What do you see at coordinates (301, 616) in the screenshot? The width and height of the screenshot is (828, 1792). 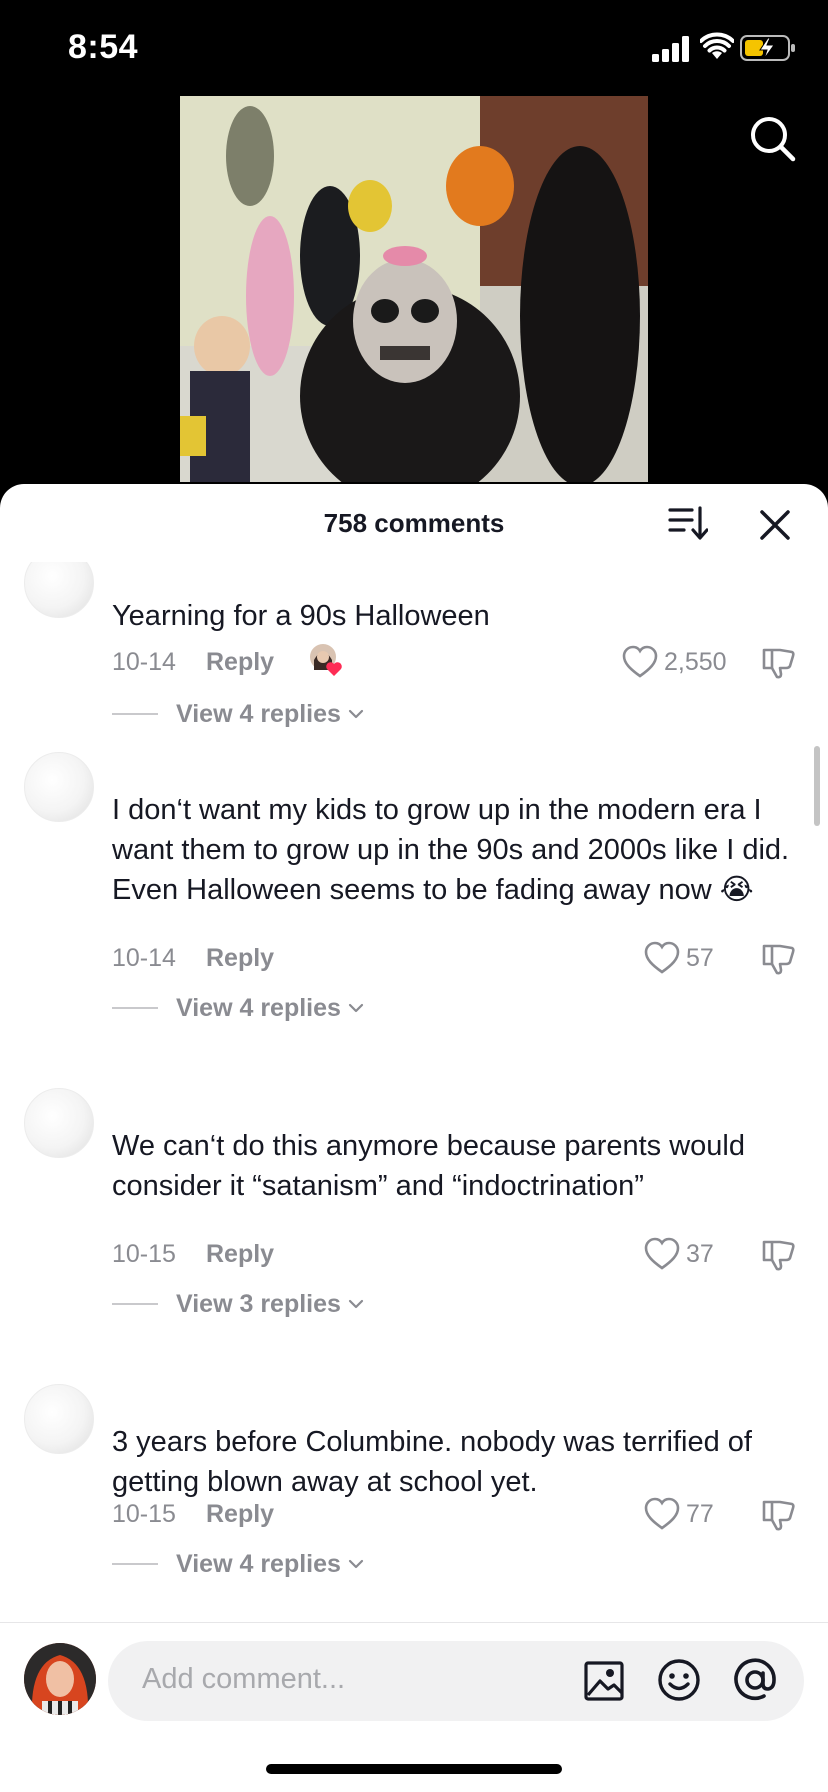 I see `comment-text: Yearning for a 90s Halloween` at bounding box center [301, 616].